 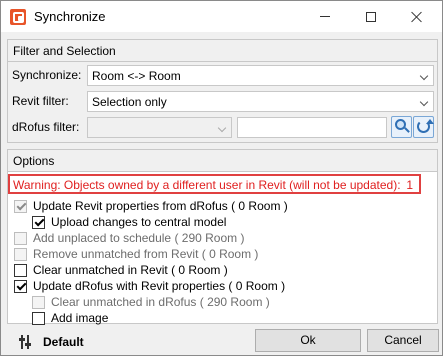 I want to click on minimize-icon, so click(x=325, y=16).